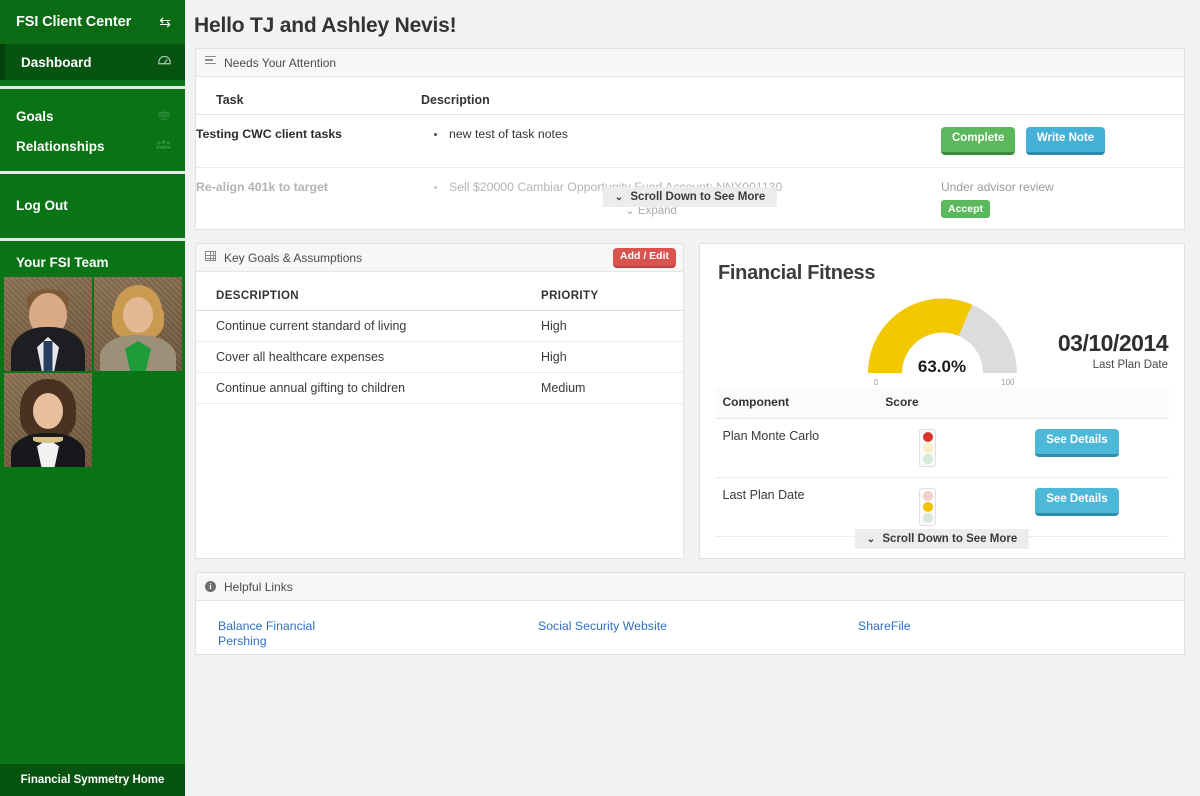 The width and height of the screenshot is (1200, 796). I want to click on gauge-value-label: 63.0%, so click(942, 366).